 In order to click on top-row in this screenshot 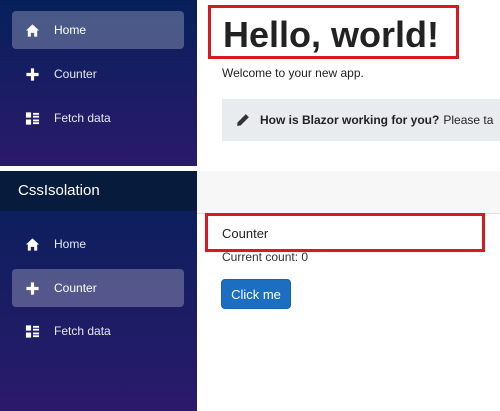, I will do `click(348, 192)`.